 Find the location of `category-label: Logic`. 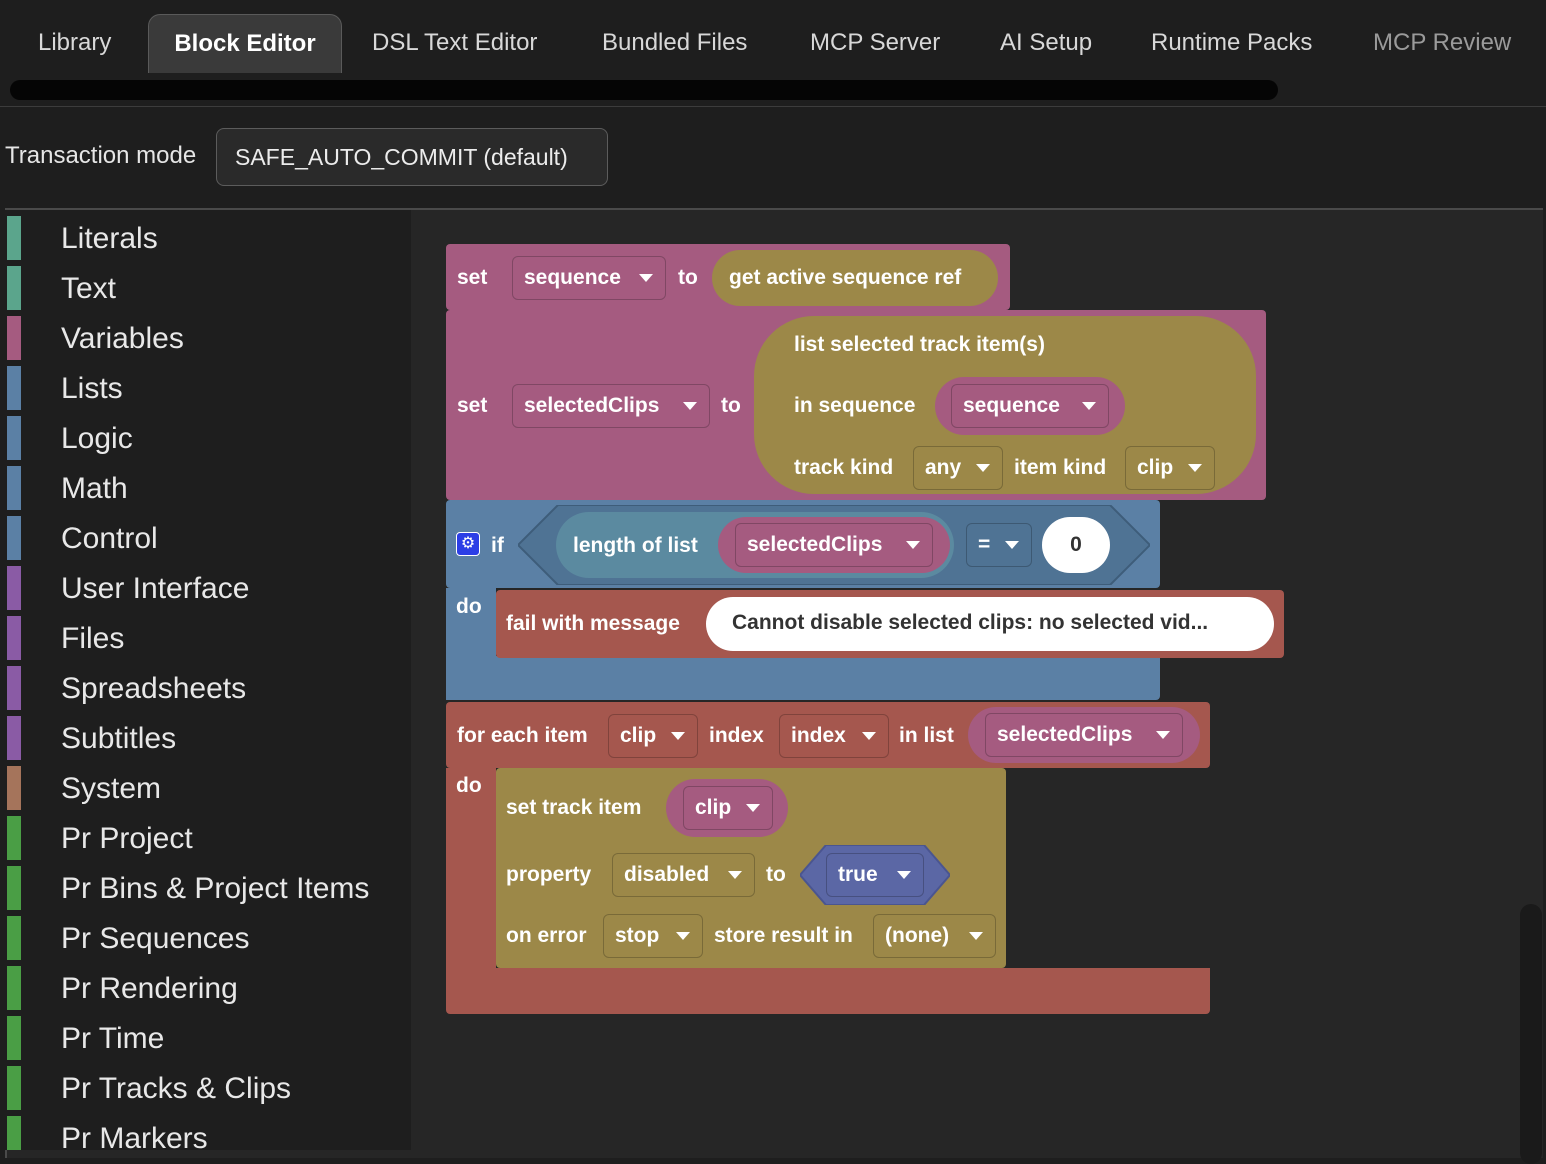

category-label: Logic is located at coordinates (97, 438).